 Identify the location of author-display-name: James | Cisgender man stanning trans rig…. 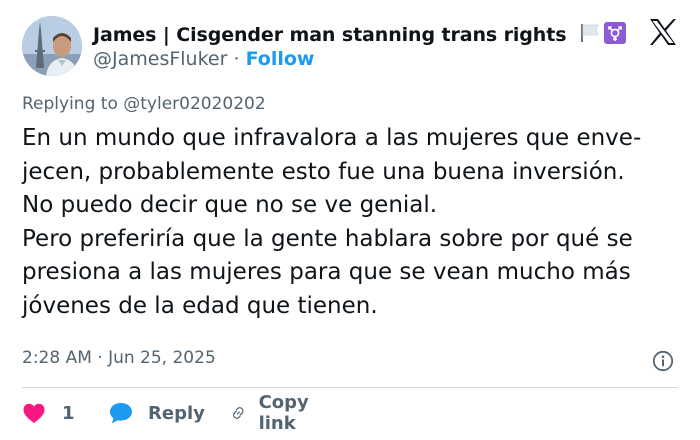
(330, 35).